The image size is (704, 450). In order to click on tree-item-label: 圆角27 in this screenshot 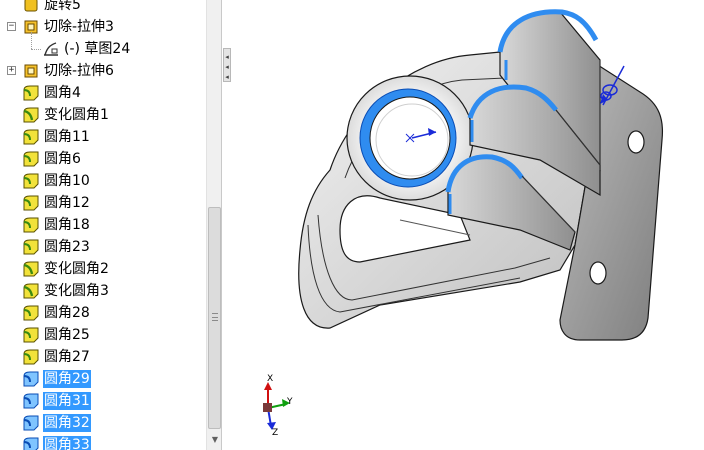, I will do `click(67, 357)`.